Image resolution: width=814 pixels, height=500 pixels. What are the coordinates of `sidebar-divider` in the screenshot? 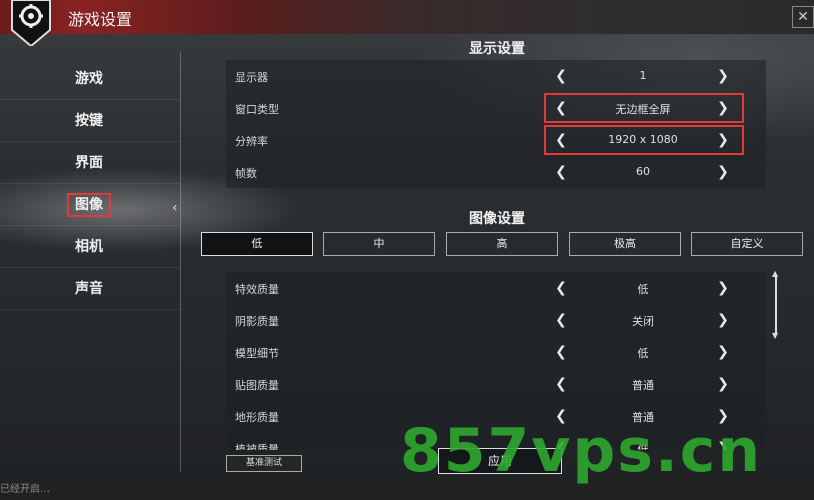 It's located at (180, 262).